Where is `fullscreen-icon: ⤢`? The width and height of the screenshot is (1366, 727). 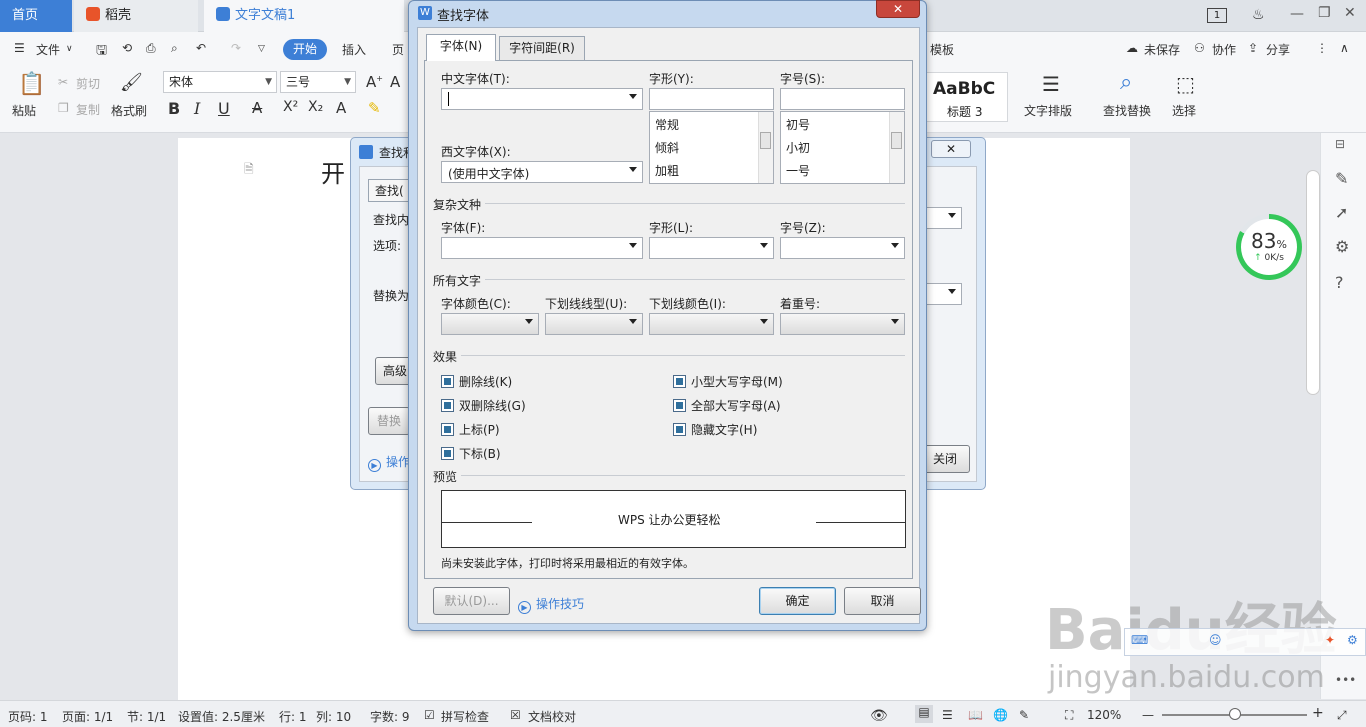
fullscreen-icon: ⤢ is located at coordinates (1342, 715).